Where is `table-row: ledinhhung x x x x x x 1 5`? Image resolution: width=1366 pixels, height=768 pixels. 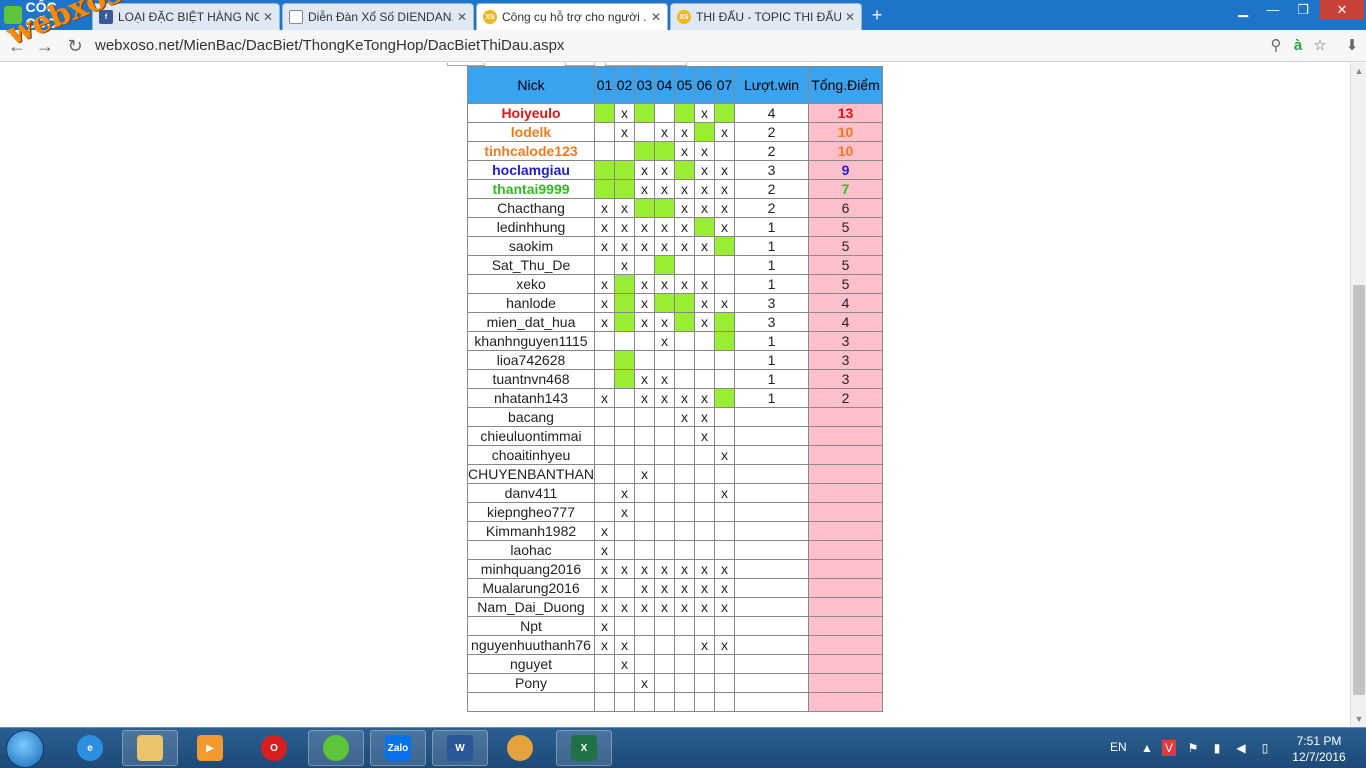 table-row: ledinhhung x x x x x x 1 5 is located at coordinates (675, 227).